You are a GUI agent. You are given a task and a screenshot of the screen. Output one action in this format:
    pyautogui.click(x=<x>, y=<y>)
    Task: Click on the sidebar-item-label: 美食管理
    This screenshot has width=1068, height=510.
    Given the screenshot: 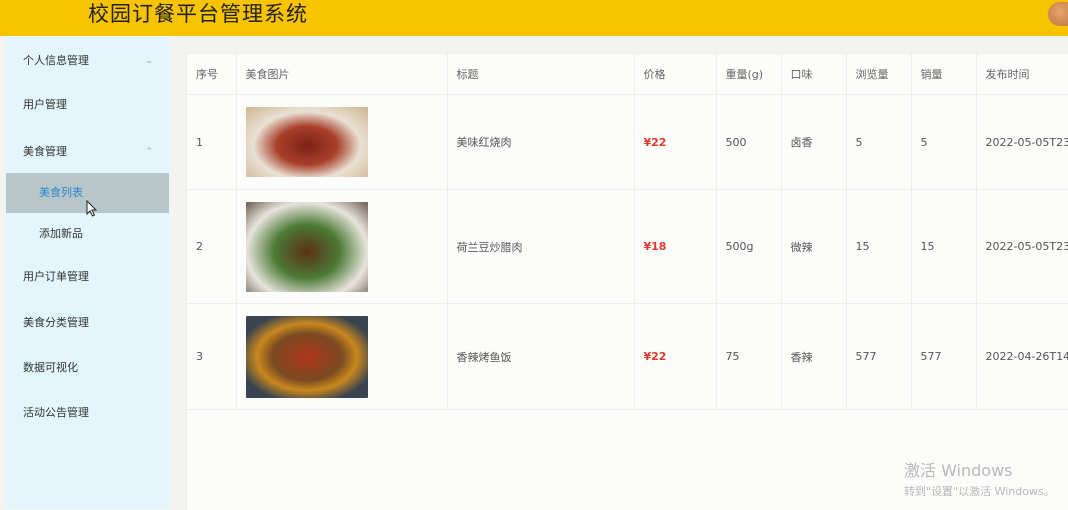 What is the action you would take?
    pyautogui.click(x=45, y=151)
    